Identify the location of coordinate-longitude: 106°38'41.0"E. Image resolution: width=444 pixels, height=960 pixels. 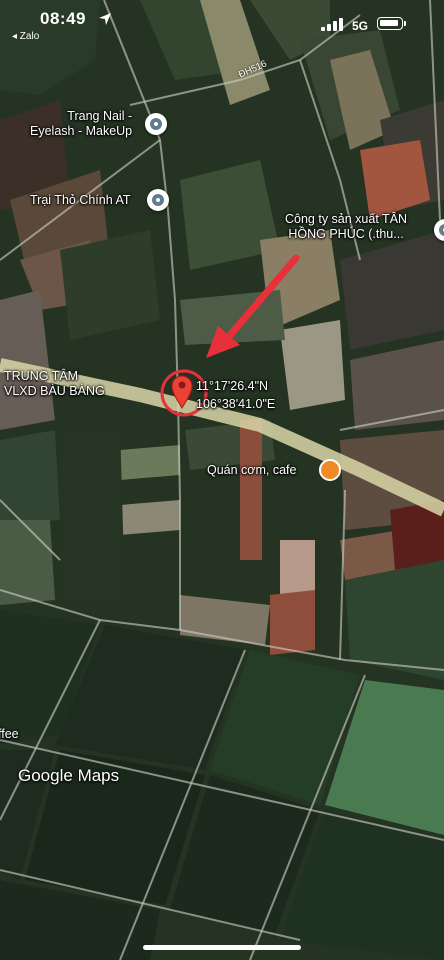
(236, 404).